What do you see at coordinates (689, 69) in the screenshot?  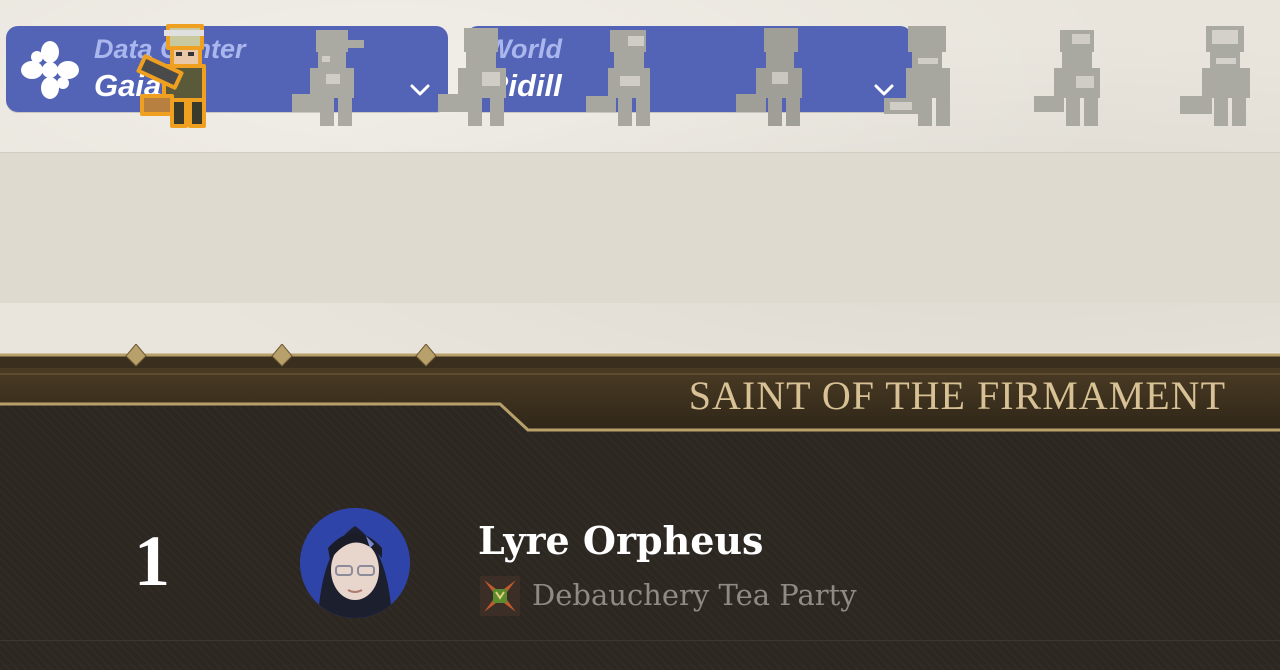 I see `world-selector: World Ridill` at bounding box center [689, 69].